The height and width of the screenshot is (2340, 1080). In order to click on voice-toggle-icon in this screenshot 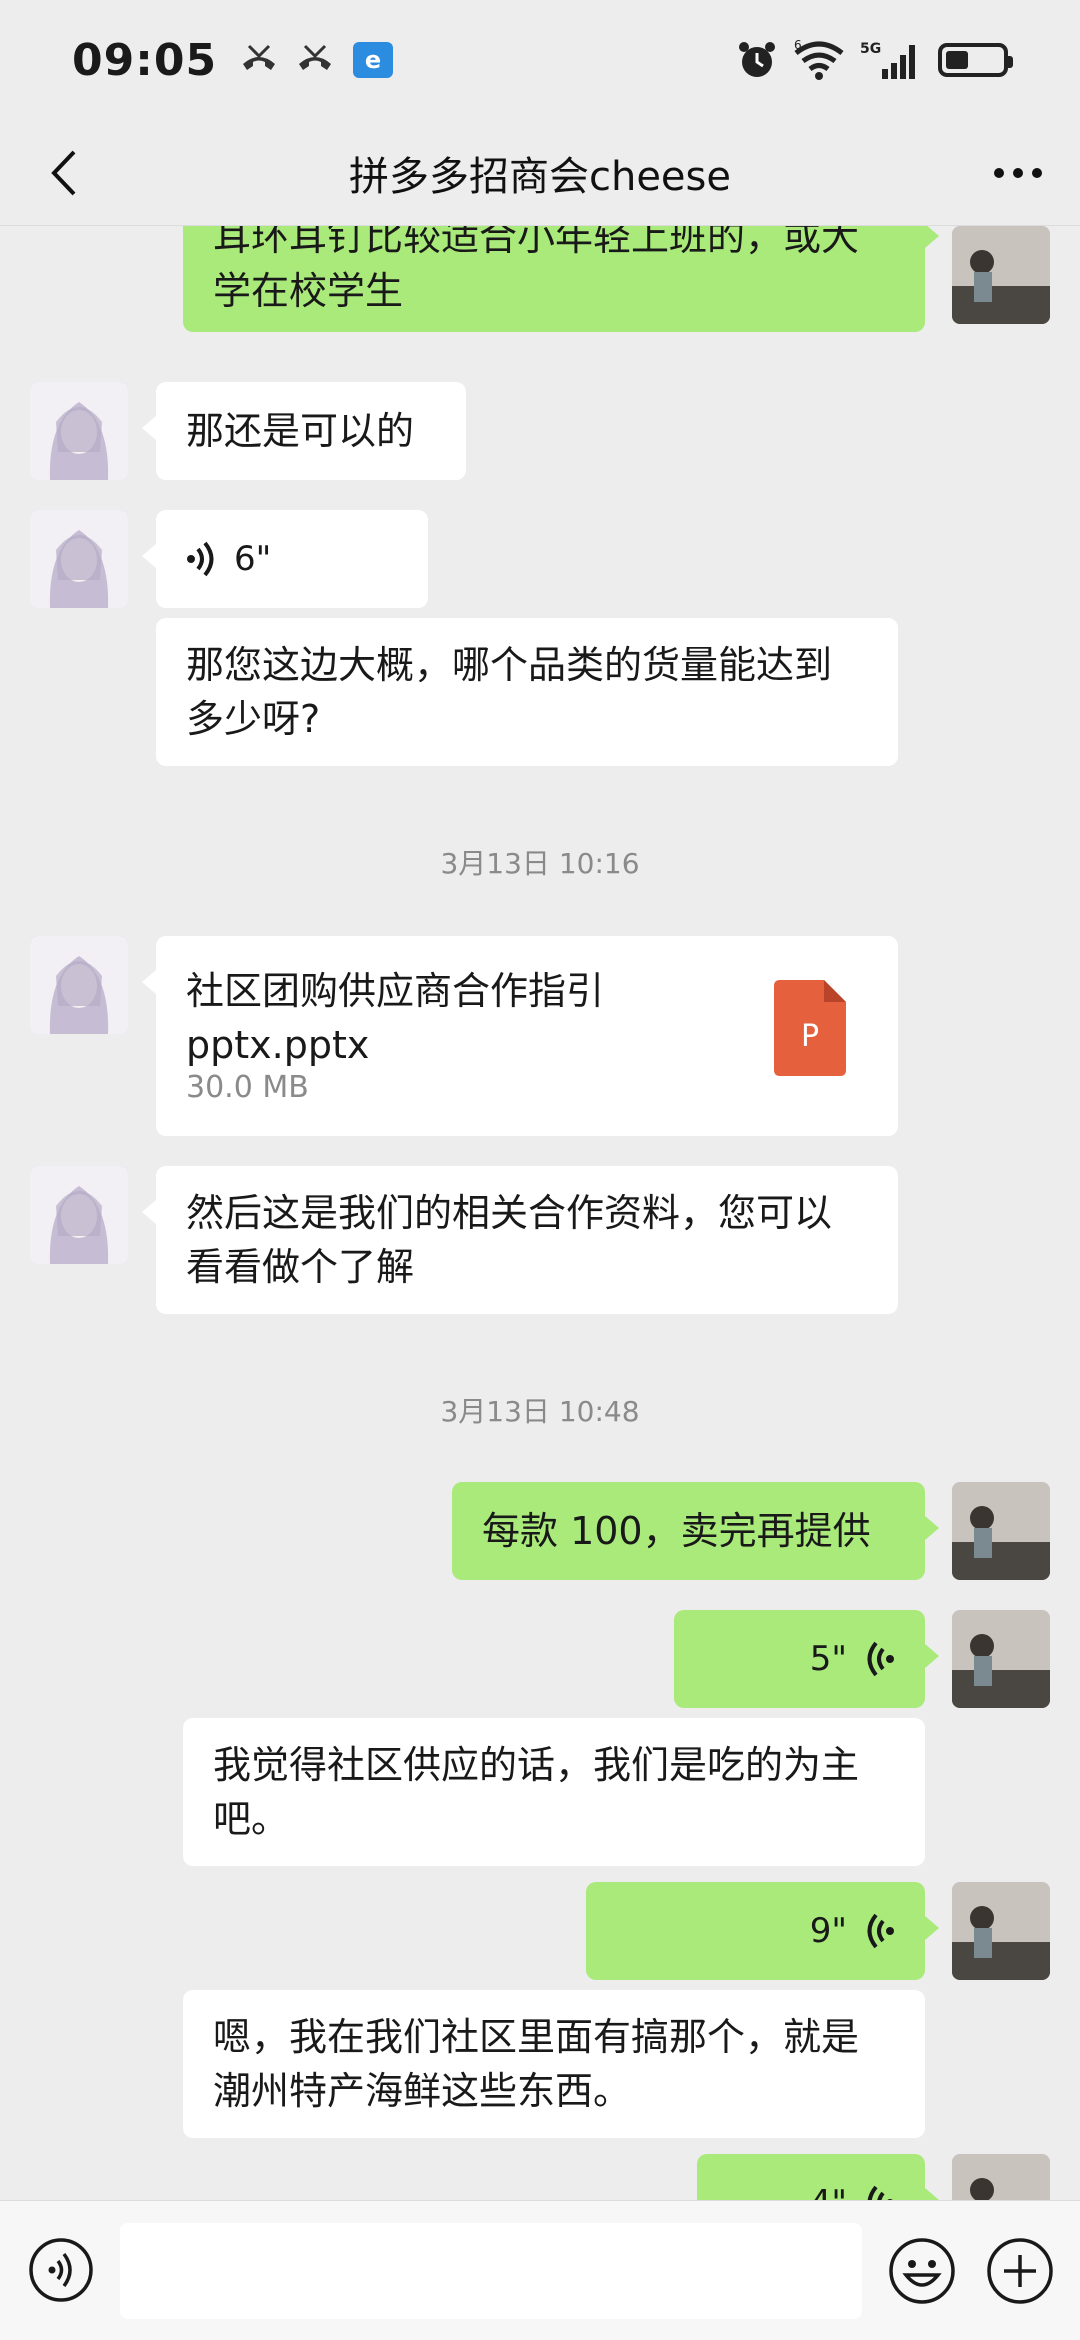, I will do `click(61, 2270)`.